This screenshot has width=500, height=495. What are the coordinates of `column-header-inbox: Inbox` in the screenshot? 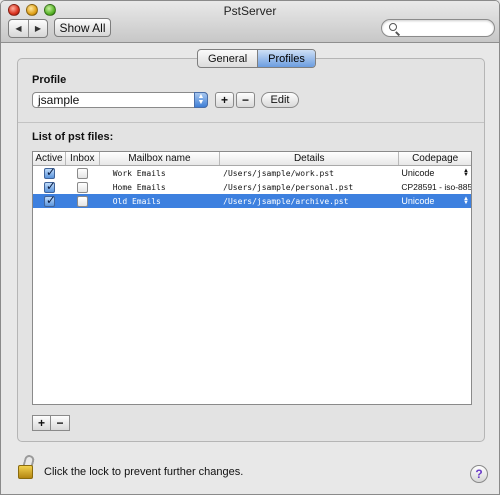 It's located at (83, 158).